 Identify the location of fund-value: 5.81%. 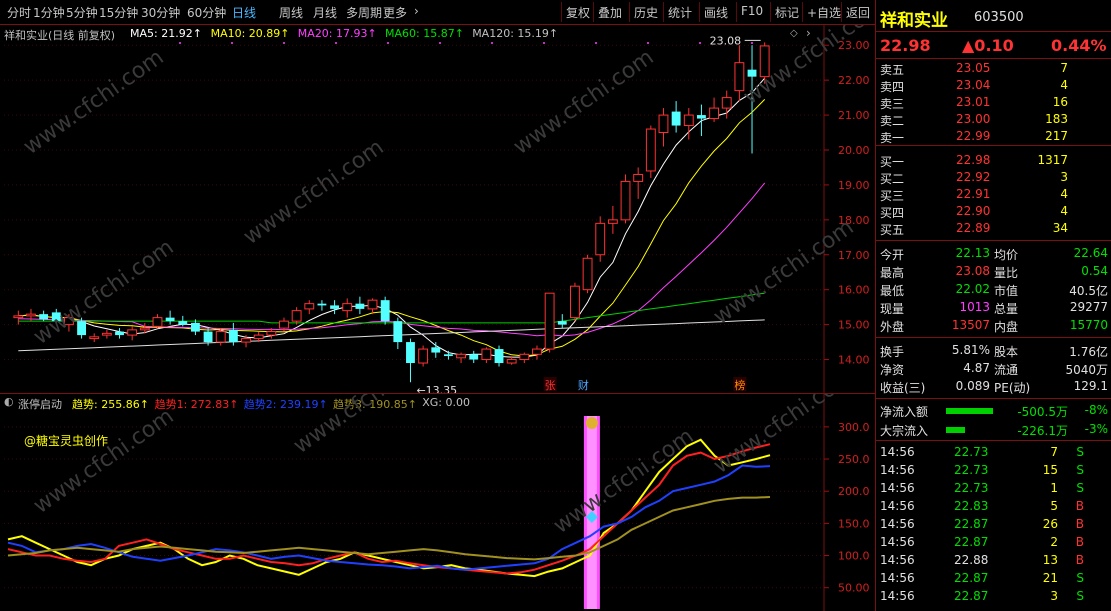
(970, 350).